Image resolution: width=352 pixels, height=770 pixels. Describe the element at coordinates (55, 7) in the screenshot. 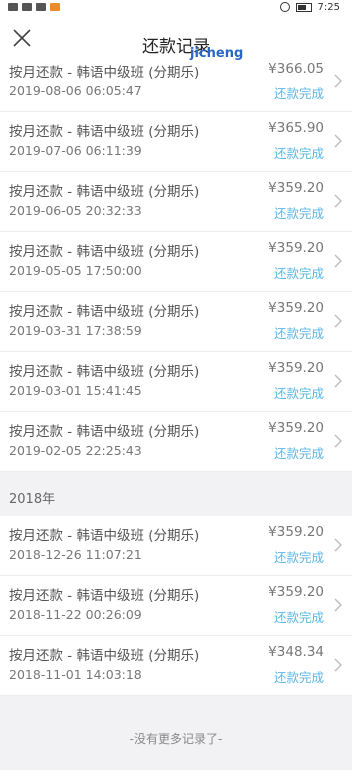

I see `app-notification-icon` at that location.